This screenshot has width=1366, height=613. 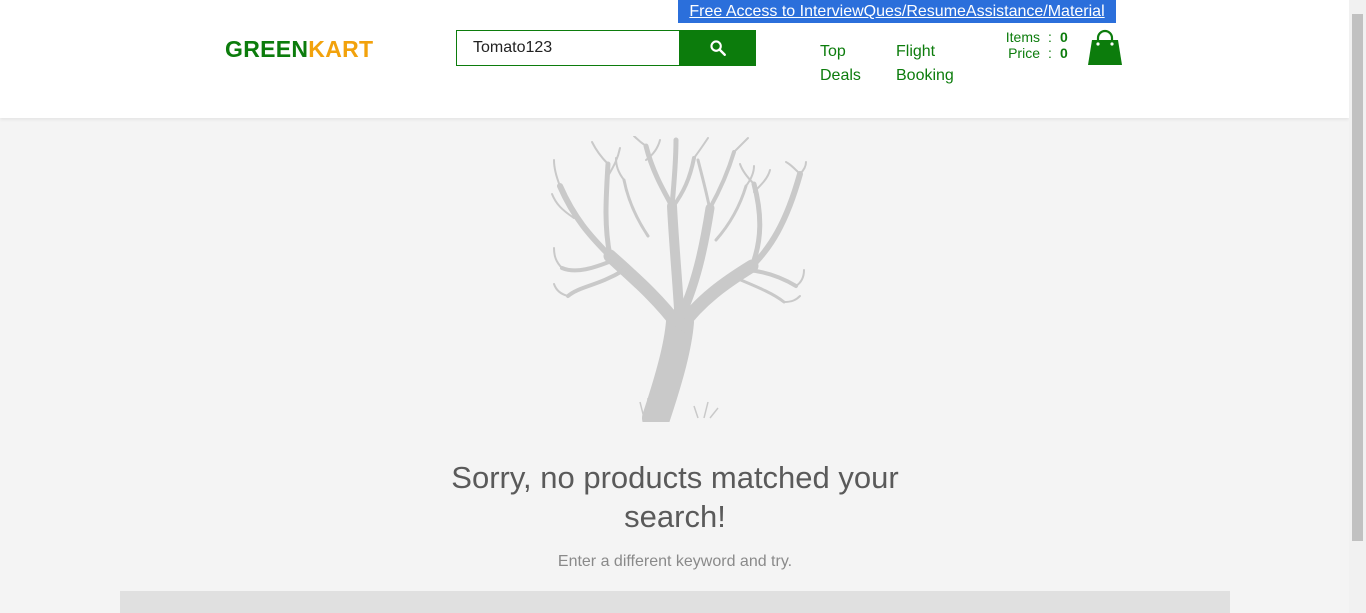 I want to click on search-icon, so click(x=717, y=48).